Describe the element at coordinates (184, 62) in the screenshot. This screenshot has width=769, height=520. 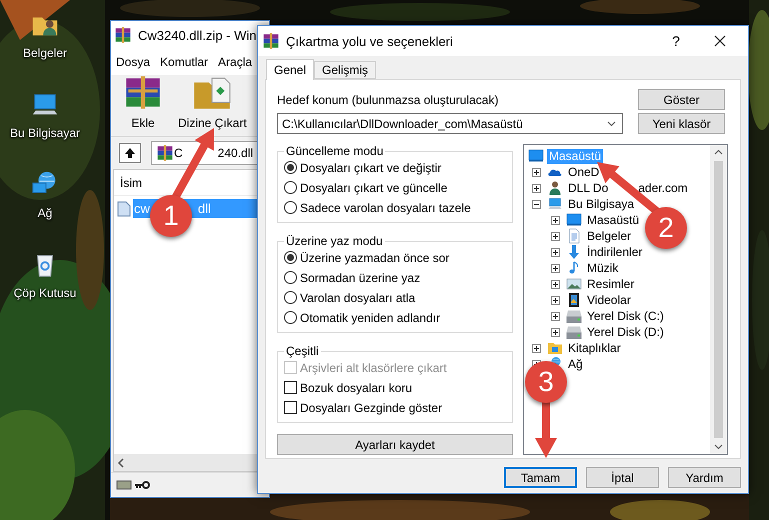
I see `menu-item: Komutlar` at that location.